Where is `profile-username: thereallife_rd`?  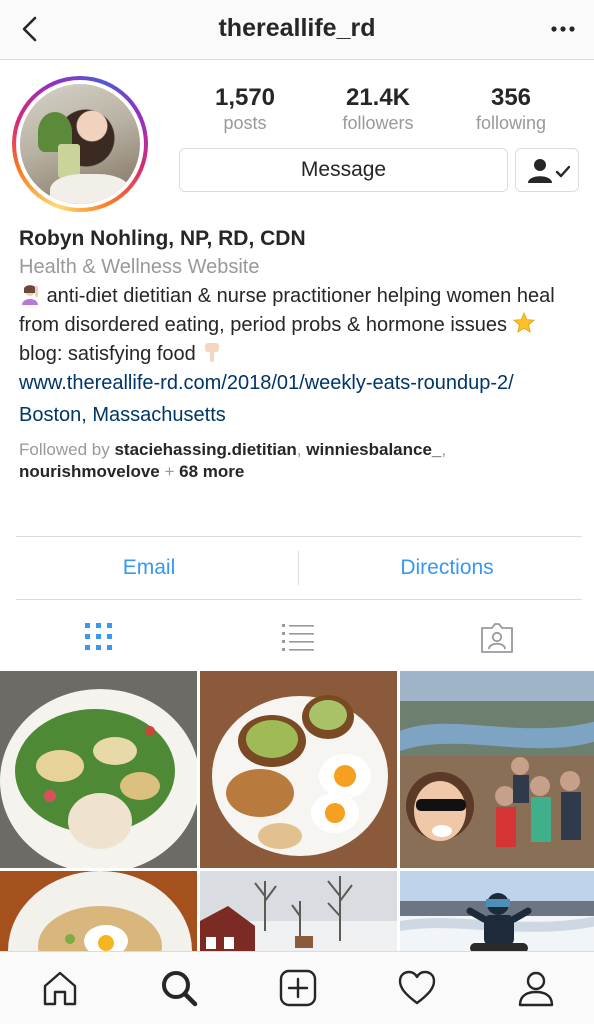
profile-username: thereallife_rd is located at coordinates (297, 28).